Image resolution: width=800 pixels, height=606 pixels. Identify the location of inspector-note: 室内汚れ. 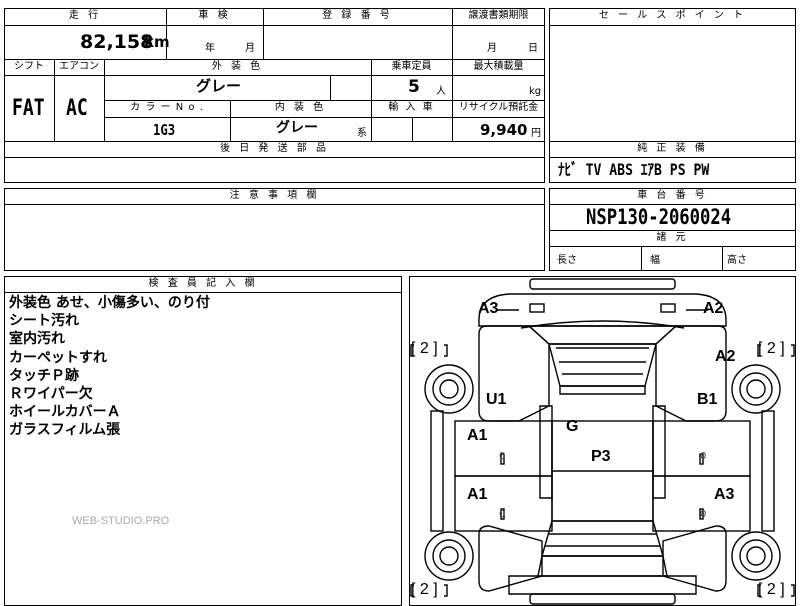
(37, 339).